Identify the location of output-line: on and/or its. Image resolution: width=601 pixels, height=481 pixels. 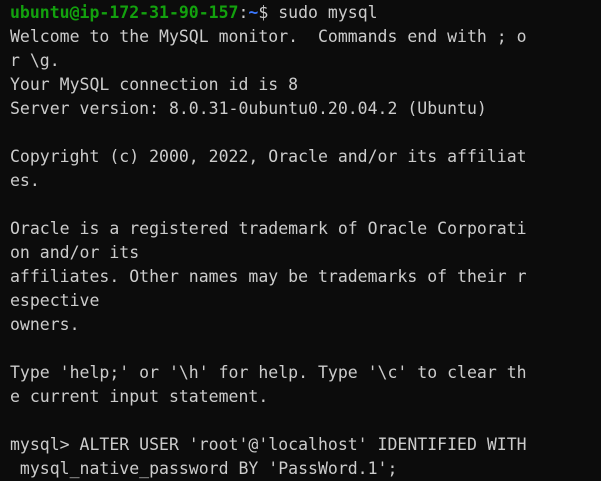
(75, 252).